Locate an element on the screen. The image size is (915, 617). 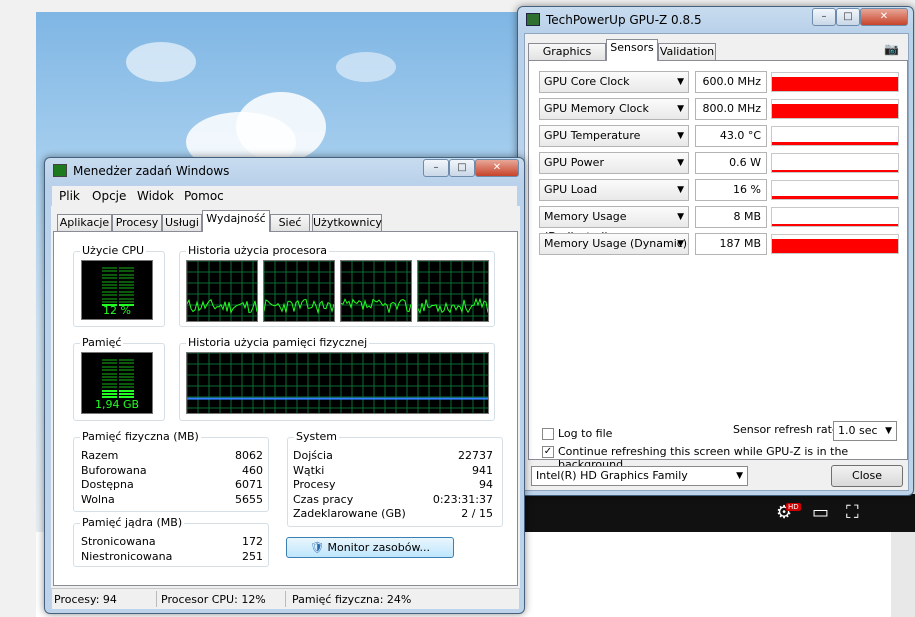
close-button: Close is located at coordinates (867, 476).